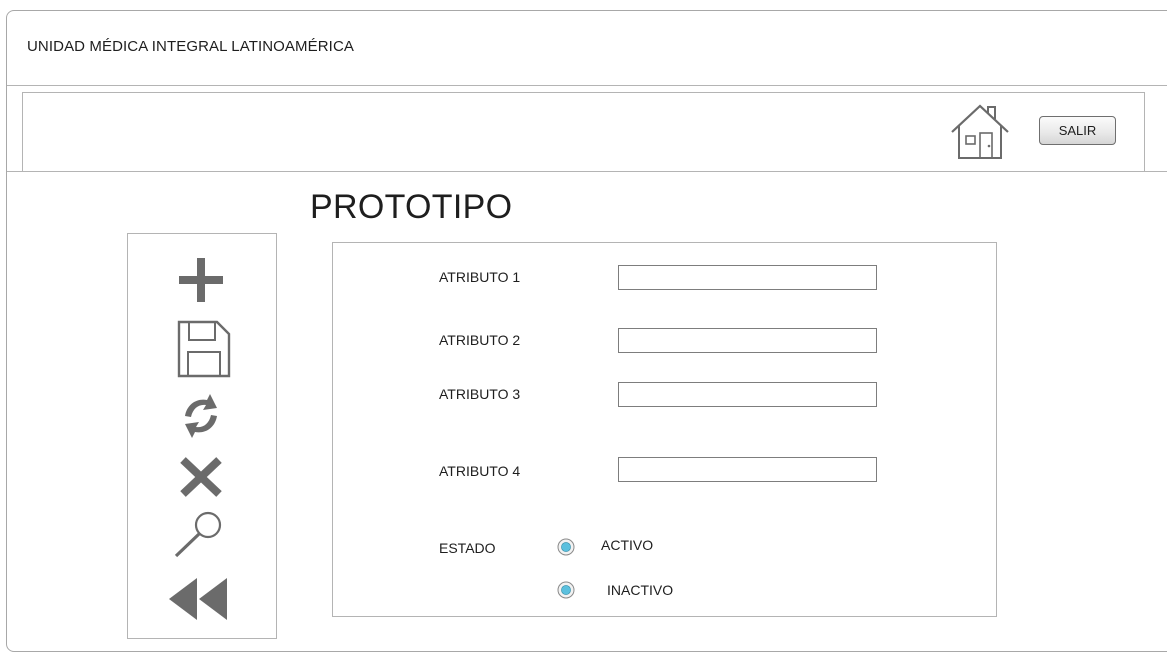  Describe the element at coordinates (198, 534) in the screenshot. I see `search-icon` at that location.